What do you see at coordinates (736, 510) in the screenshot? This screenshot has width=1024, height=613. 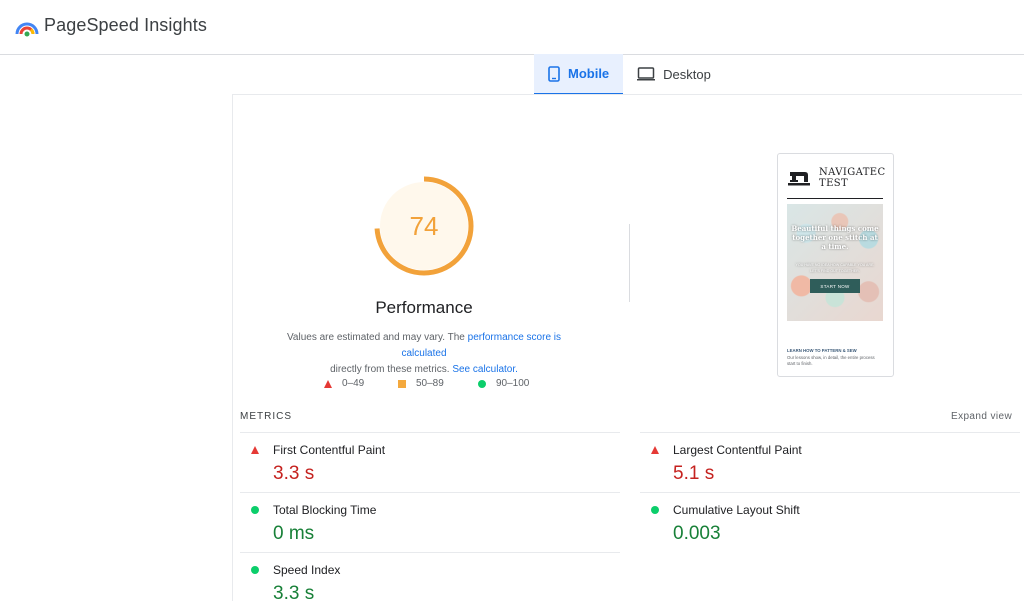 I see `metric-title: Cumulative Layout Shift` at bounding box center [736, 510].